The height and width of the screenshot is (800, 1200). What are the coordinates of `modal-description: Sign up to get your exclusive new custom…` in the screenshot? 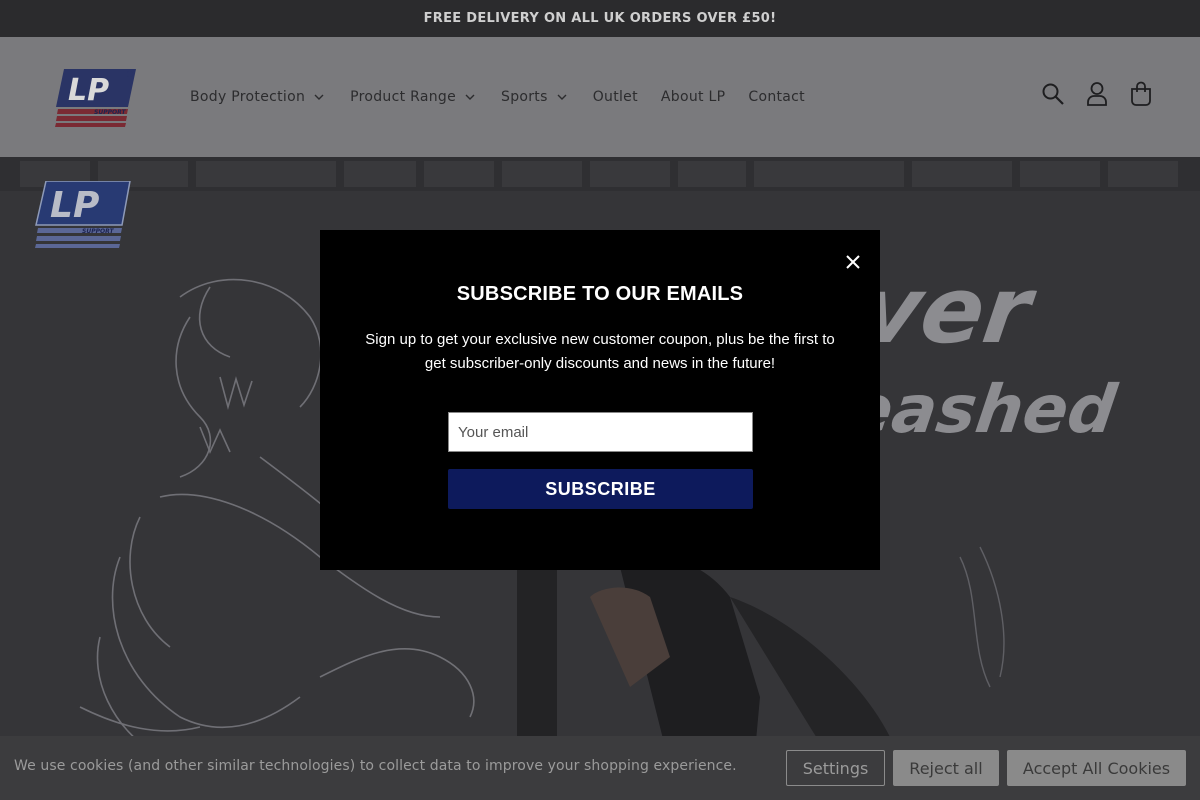 It's located at (600, 351).